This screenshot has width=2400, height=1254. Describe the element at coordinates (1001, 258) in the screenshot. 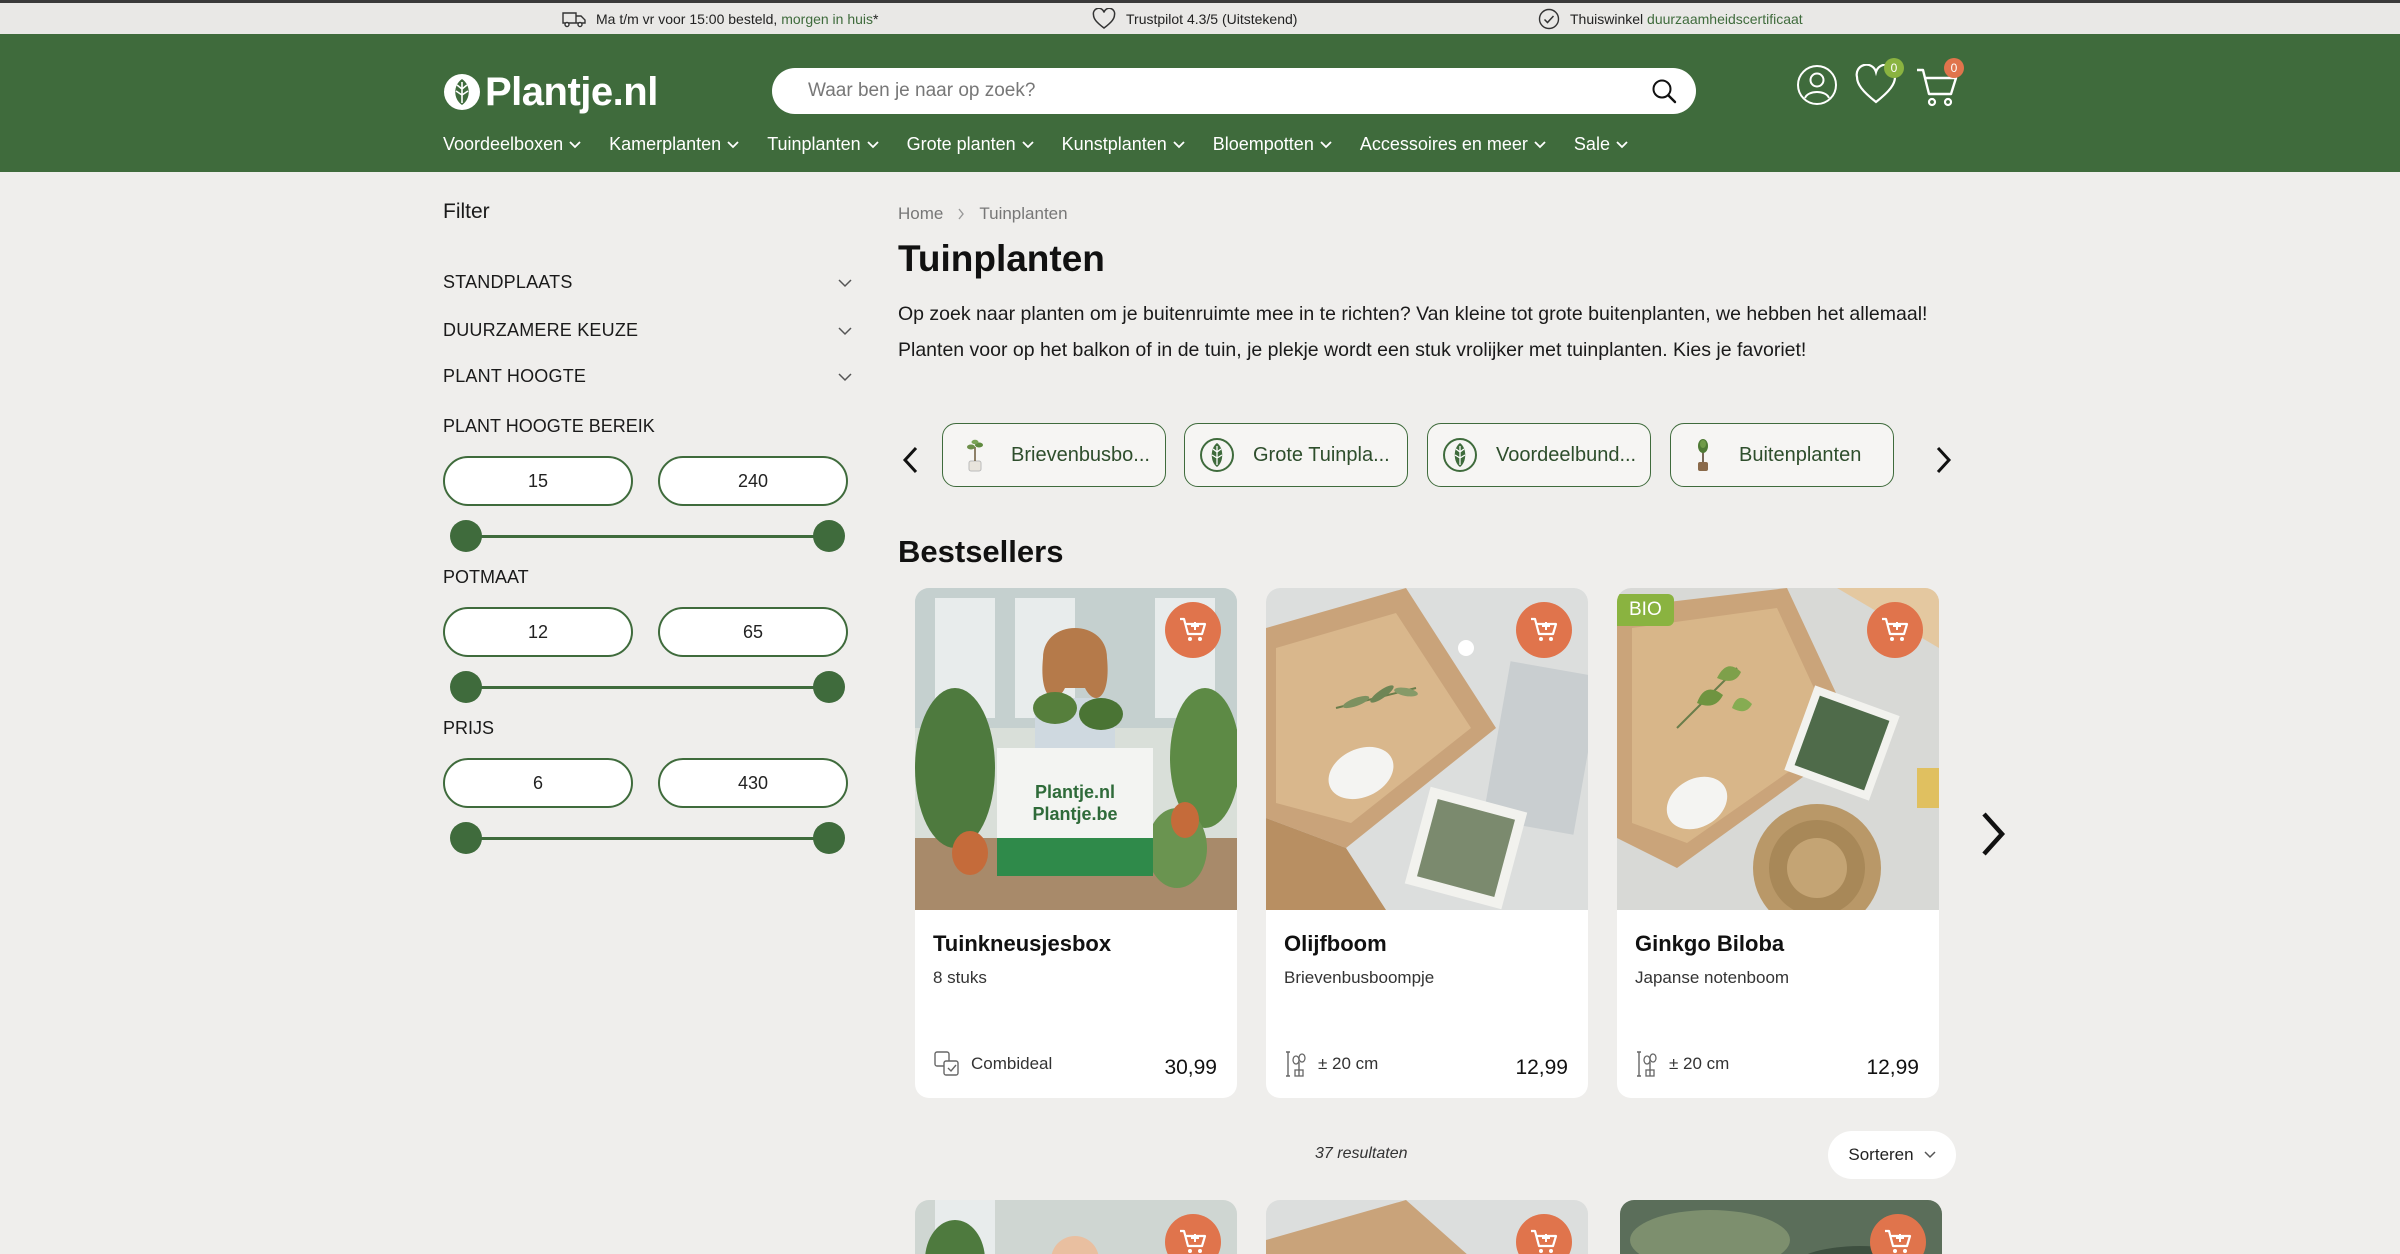

I see `page-title: Tuinplanten` at that location.